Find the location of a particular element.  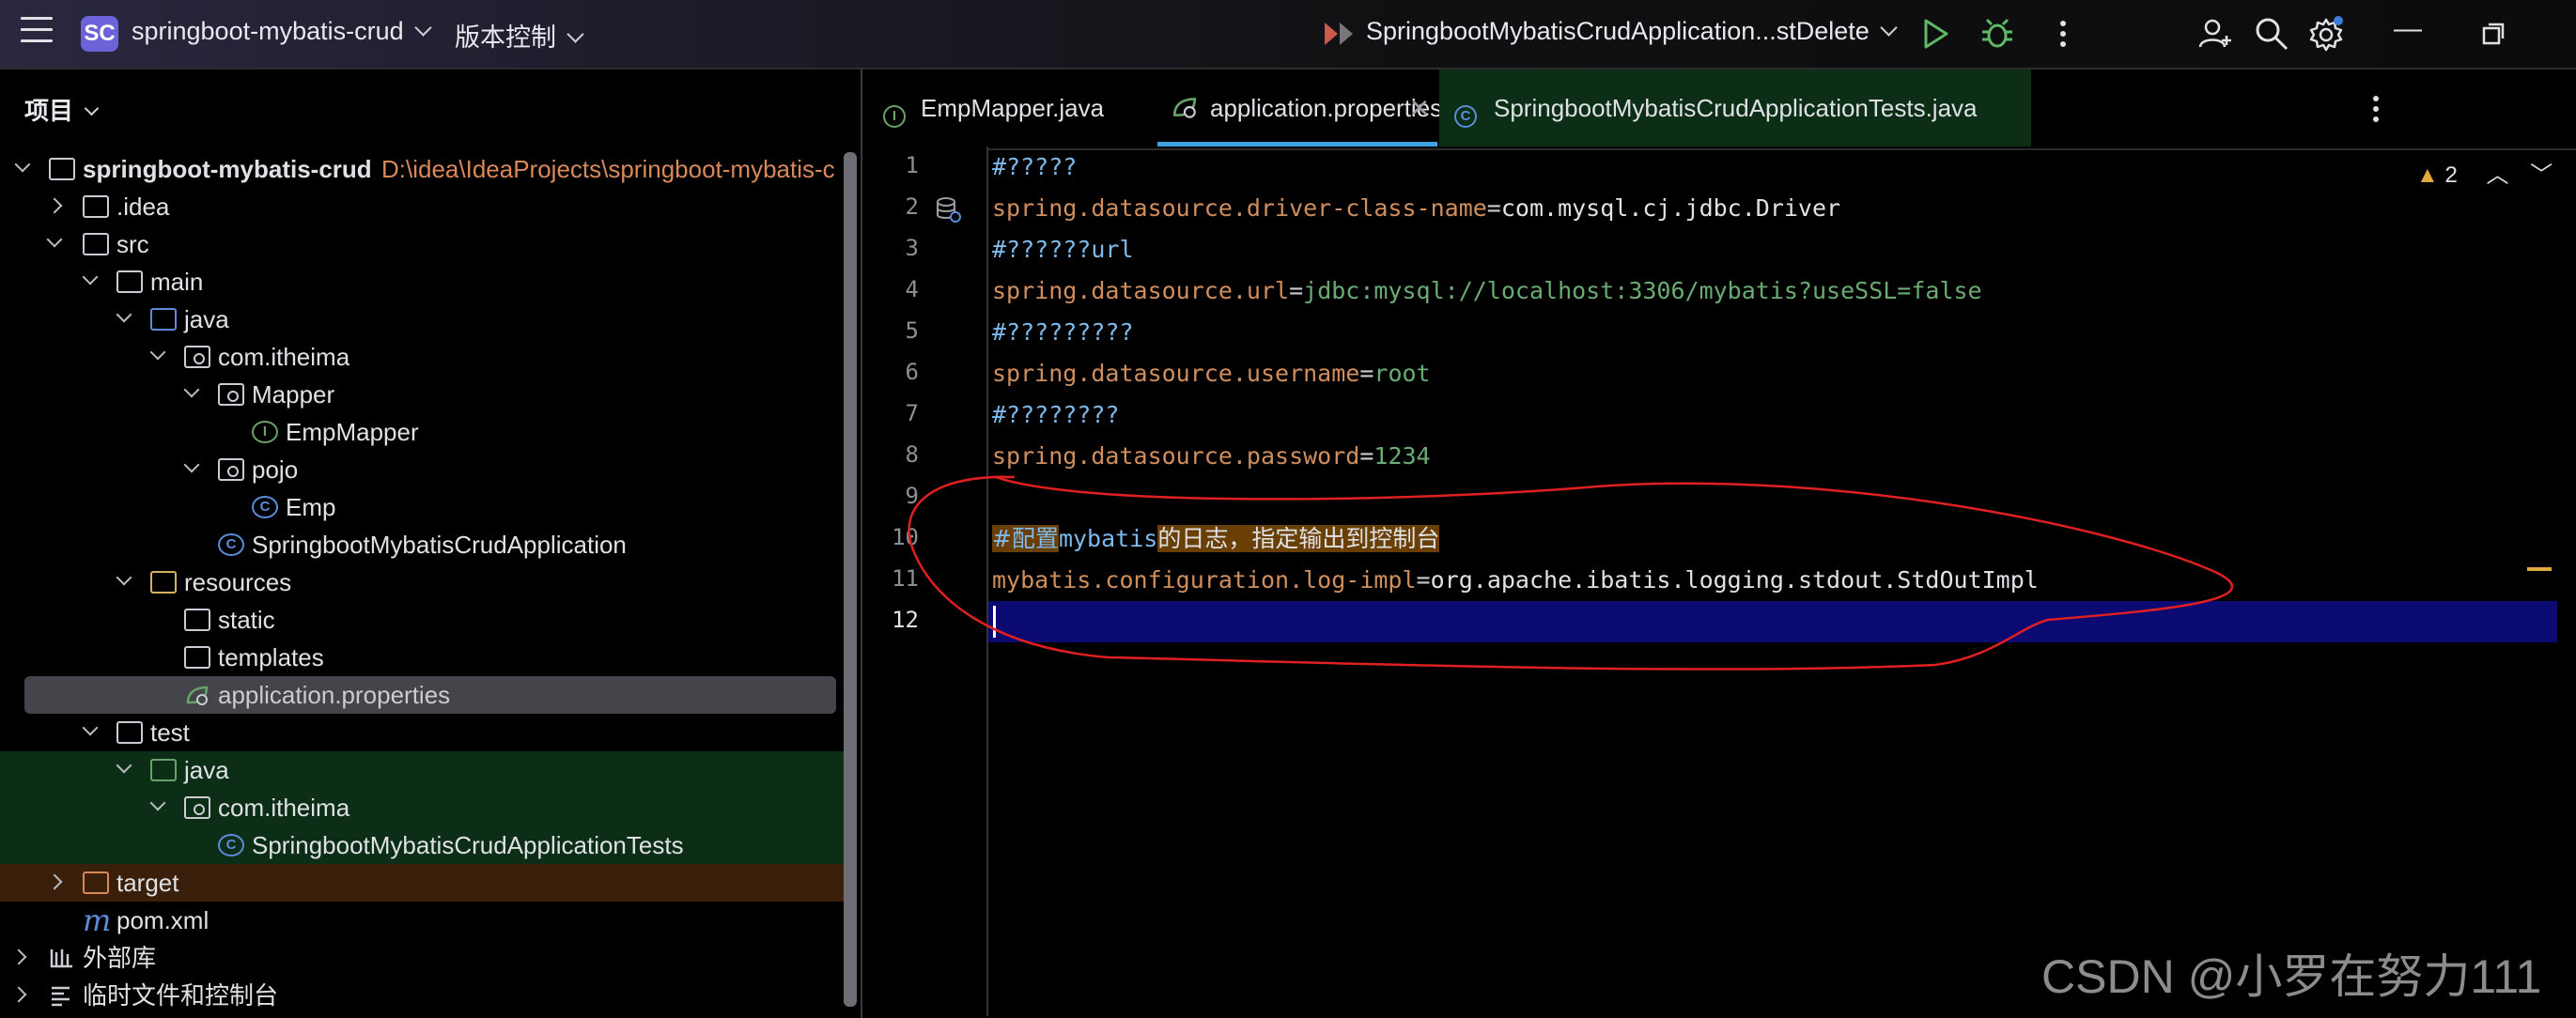

line-number: 11 is located at coordinates (905, 579).